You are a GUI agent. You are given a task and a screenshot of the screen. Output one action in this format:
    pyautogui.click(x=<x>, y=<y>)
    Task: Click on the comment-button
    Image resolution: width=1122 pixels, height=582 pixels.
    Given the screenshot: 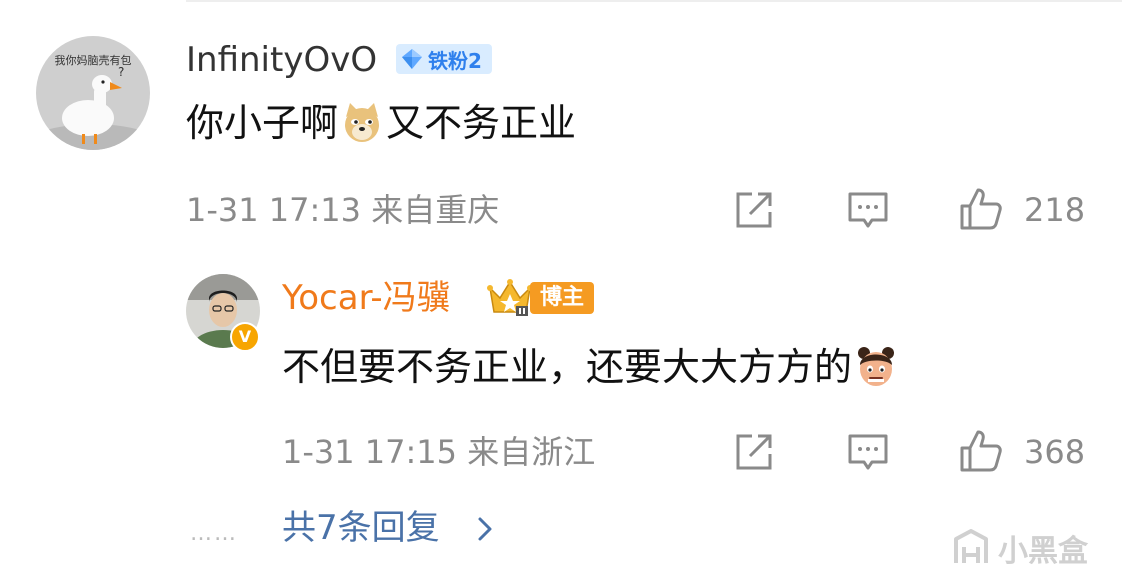 What is the action you would take?
    pyautogui.click(x=868, y=210)
    